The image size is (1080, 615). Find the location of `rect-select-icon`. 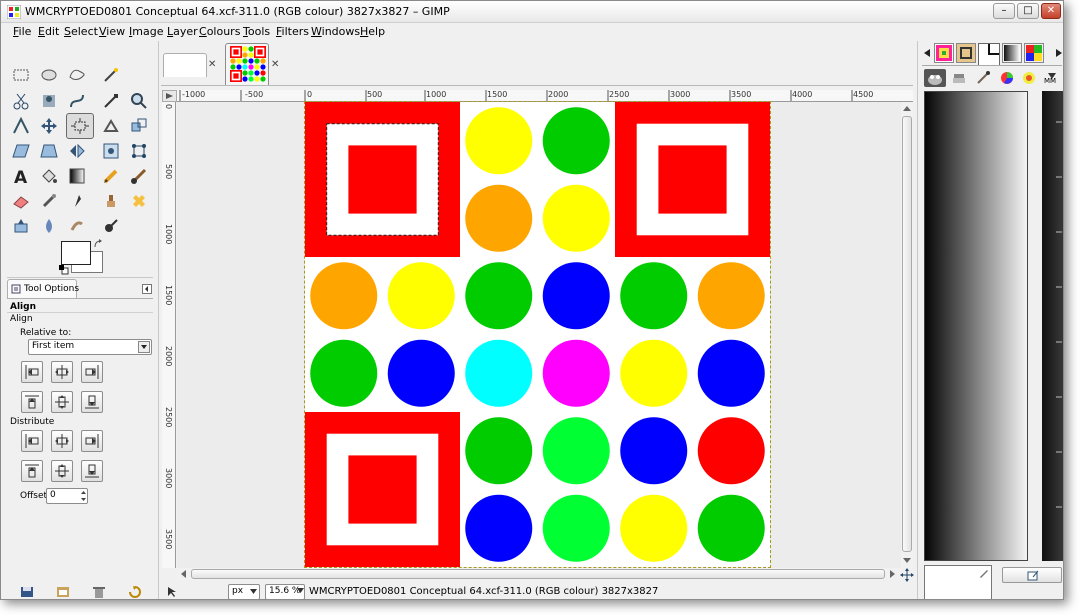

rect-select-icon is located at coordinates (21, 75).